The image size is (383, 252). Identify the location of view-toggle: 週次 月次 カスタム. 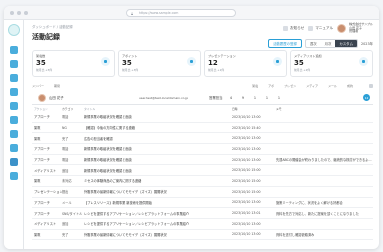
(331, 43).